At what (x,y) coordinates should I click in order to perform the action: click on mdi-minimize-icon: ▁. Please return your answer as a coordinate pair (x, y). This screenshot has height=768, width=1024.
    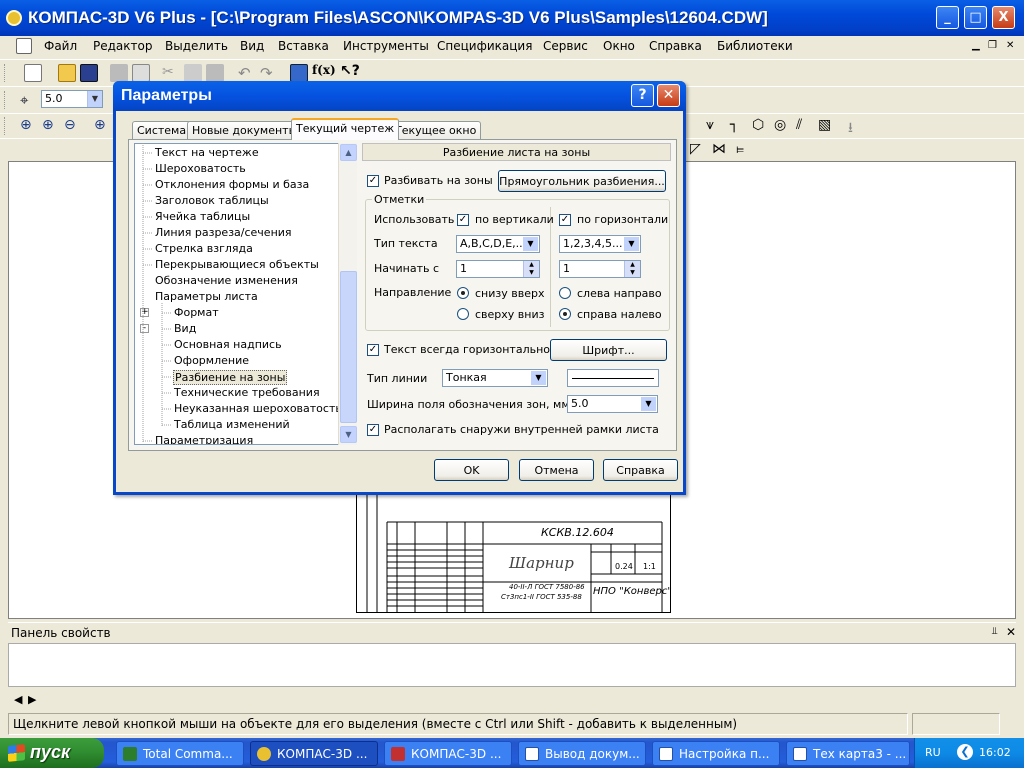
    Looking at the image, I should click on (976, 45).